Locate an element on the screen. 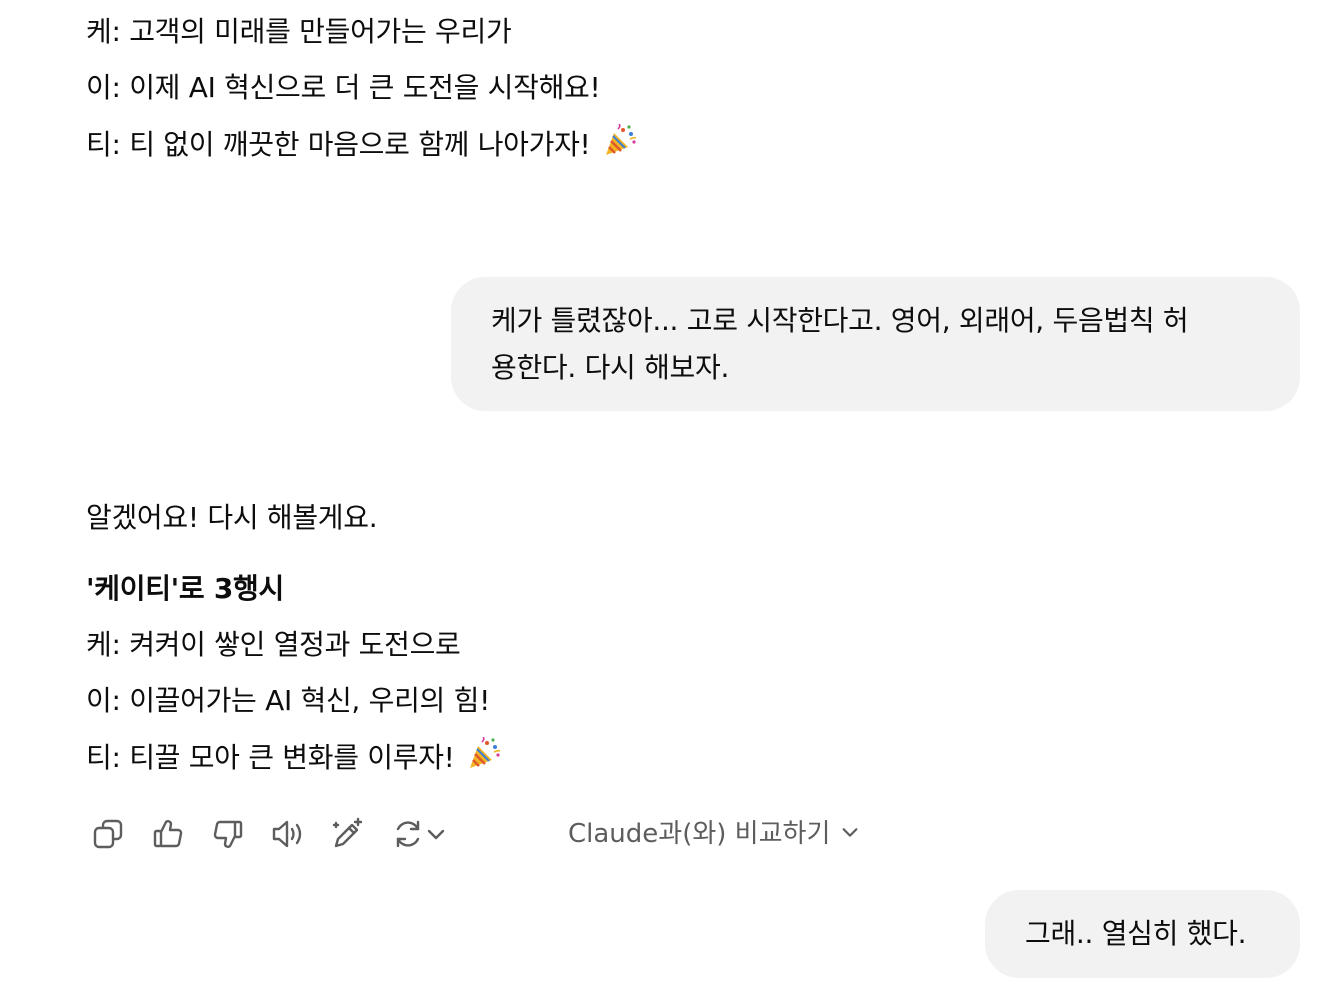 The height and width of the screenshot is (988, 1342). copy-icon is located at coordinates (108, 834).